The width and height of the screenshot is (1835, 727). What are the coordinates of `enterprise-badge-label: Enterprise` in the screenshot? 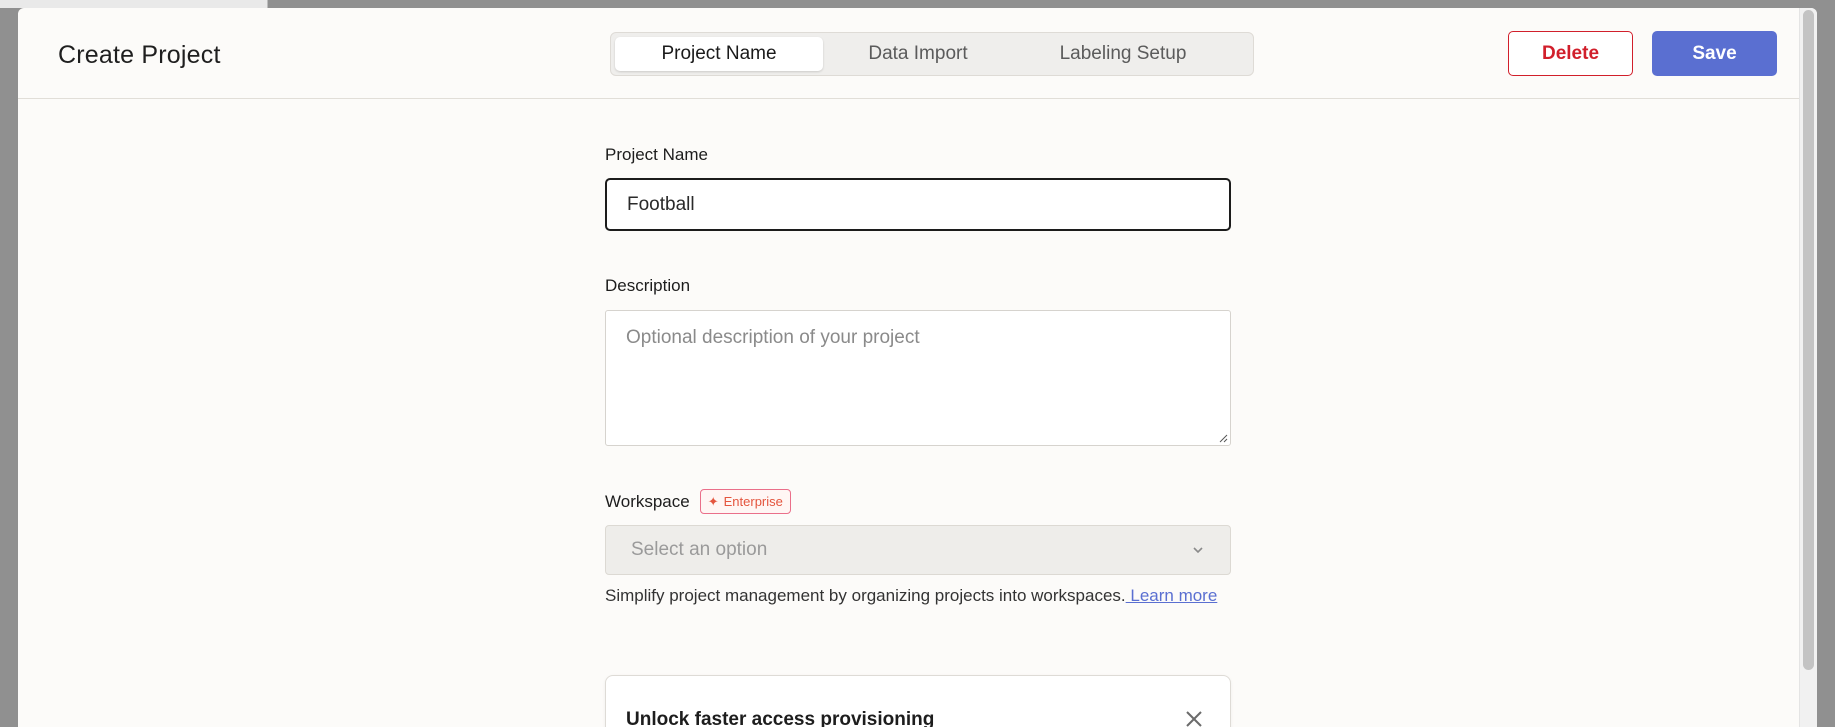 It's located at (753, 501).